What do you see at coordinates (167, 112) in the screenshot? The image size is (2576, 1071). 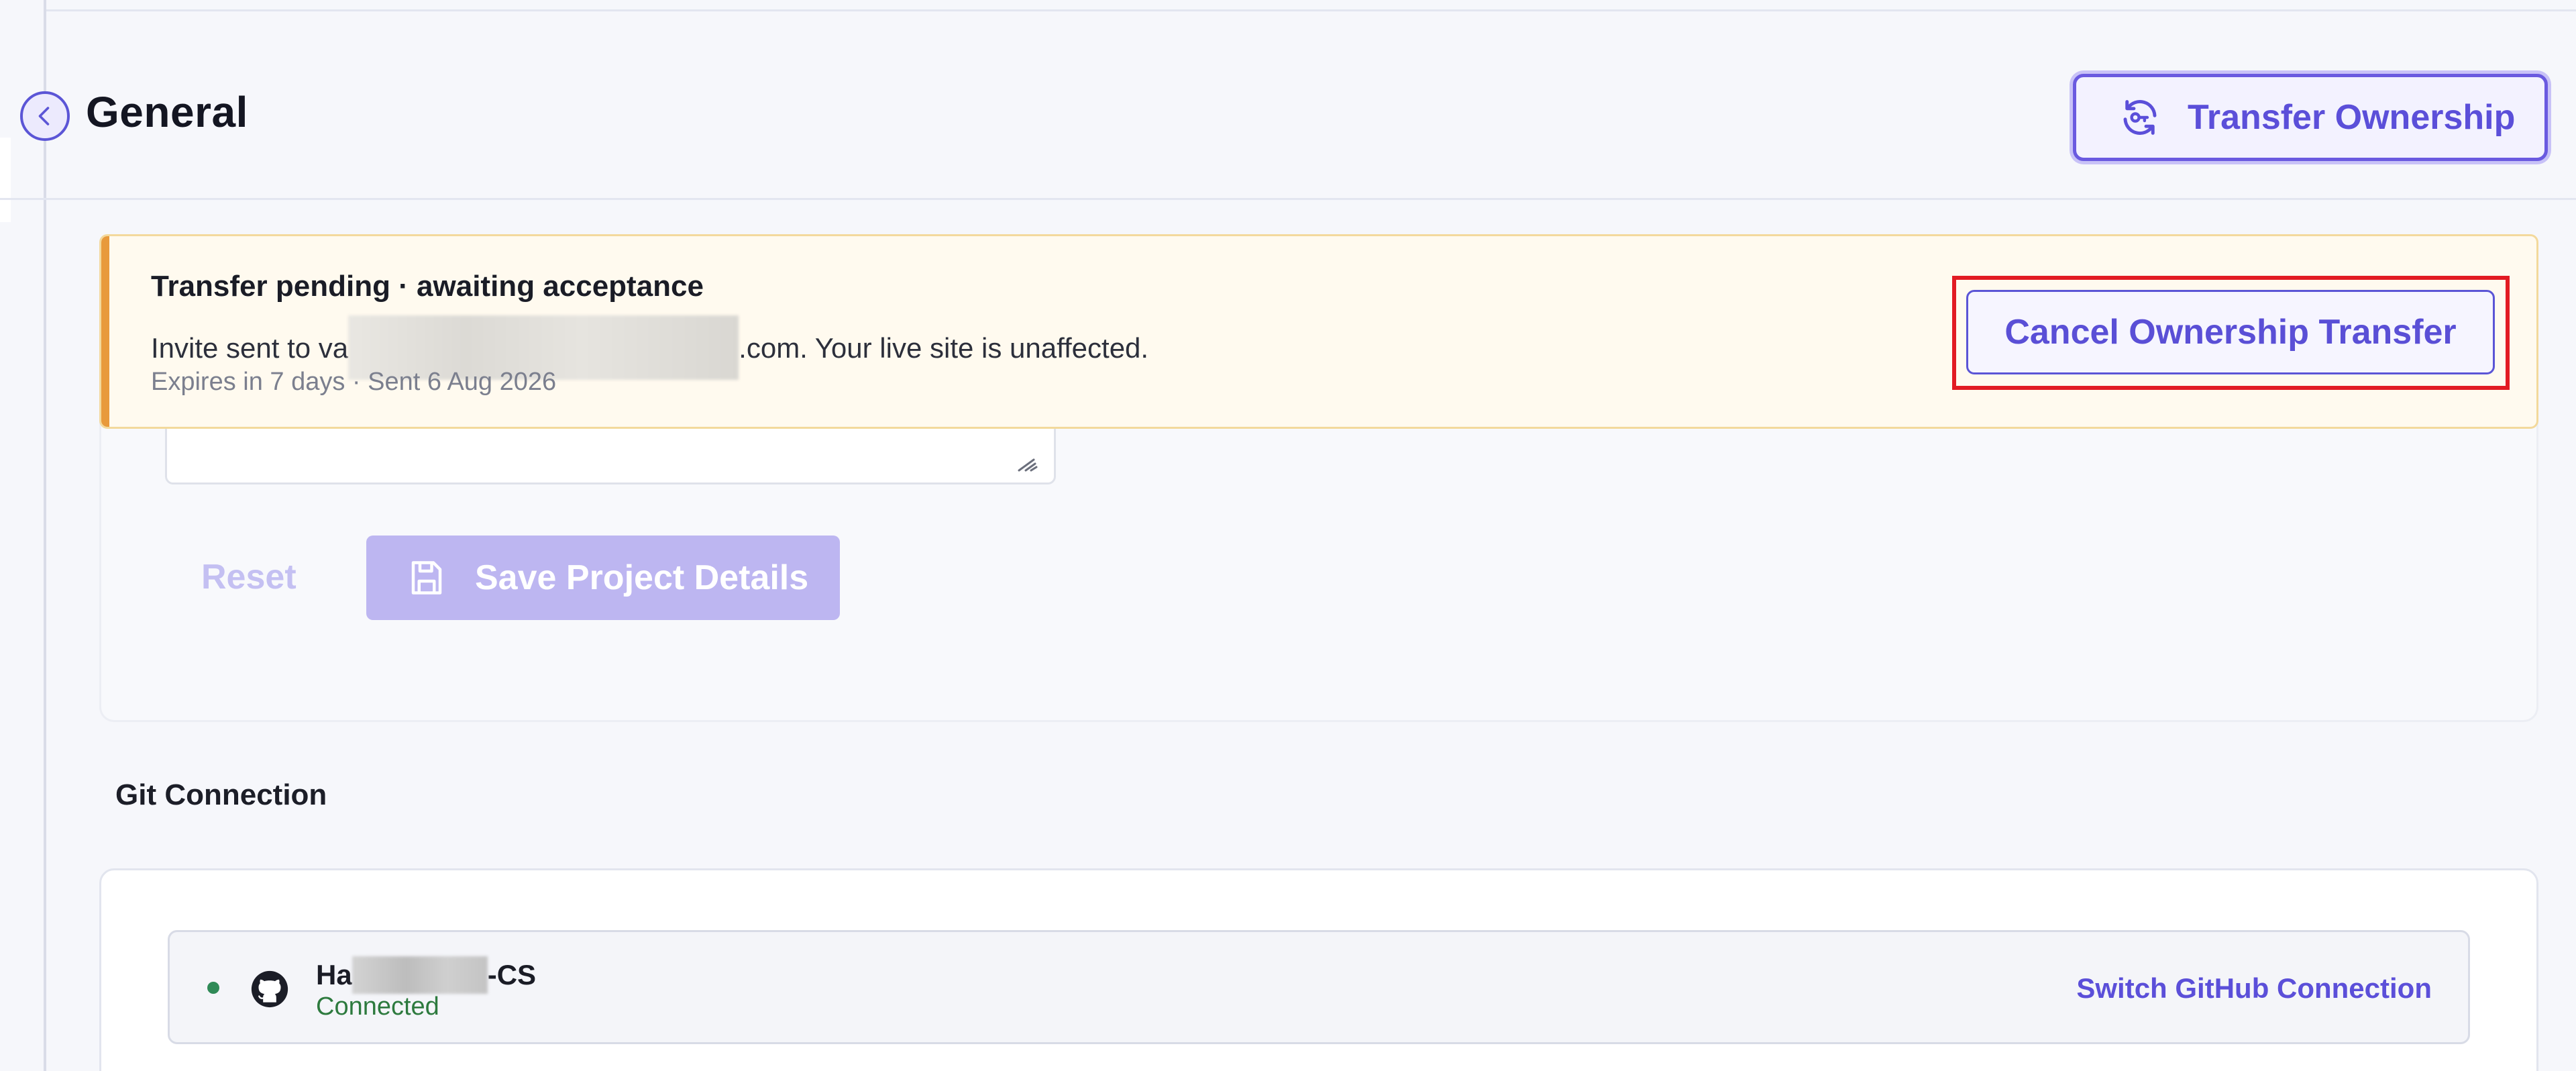 I see `page-title: General` at bounding box center [167, 112].